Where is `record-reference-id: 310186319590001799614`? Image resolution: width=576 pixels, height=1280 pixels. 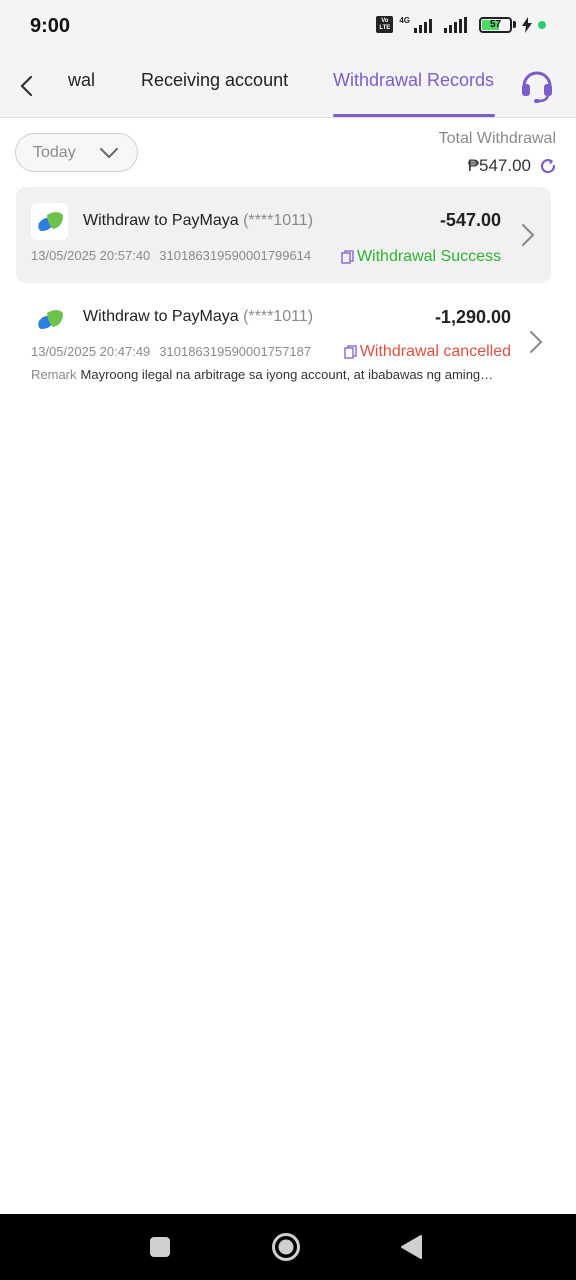 record-reference-id: 310186319590001799614 is located at coordinates (235, 255).